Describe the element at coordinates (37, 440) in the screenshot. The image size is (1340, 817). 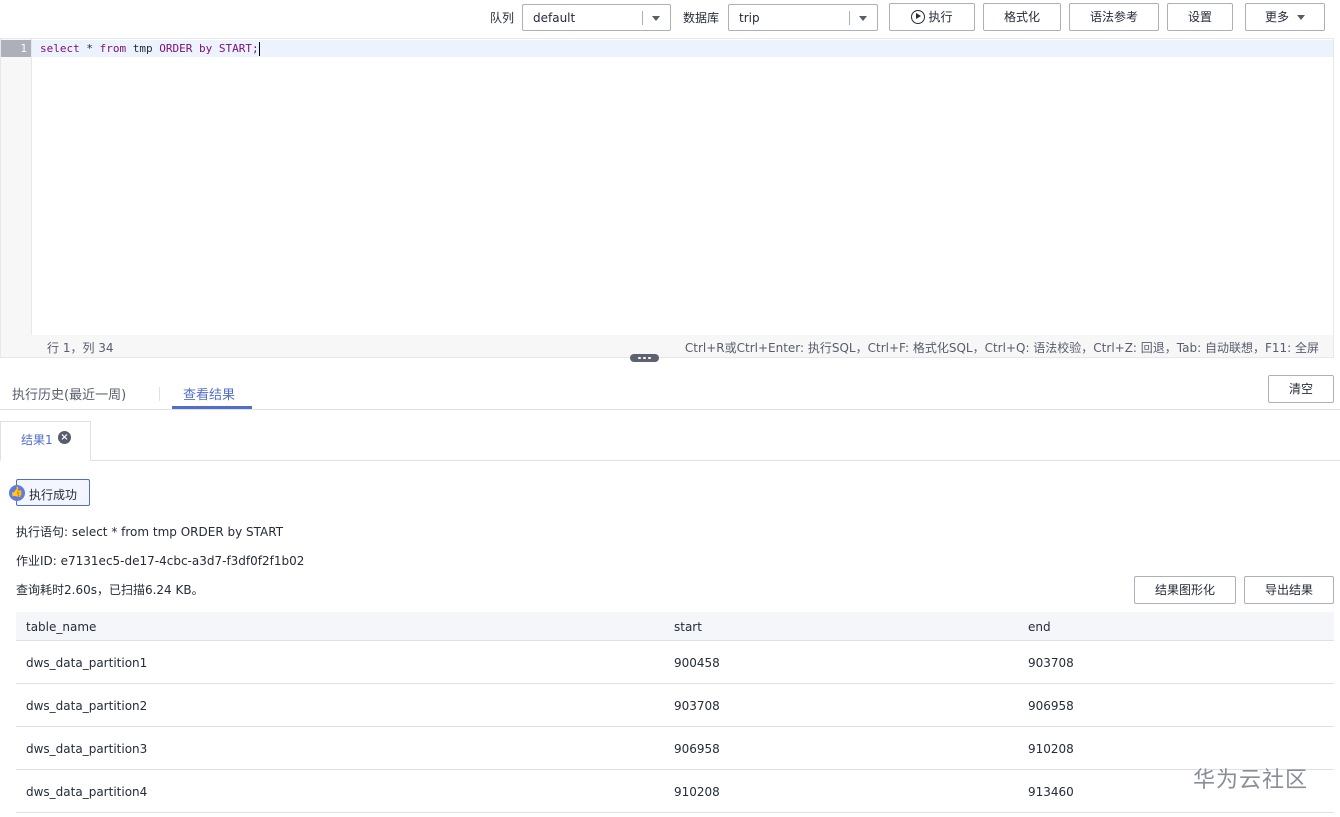
I see `result-tab-label: 结果1` at that location.